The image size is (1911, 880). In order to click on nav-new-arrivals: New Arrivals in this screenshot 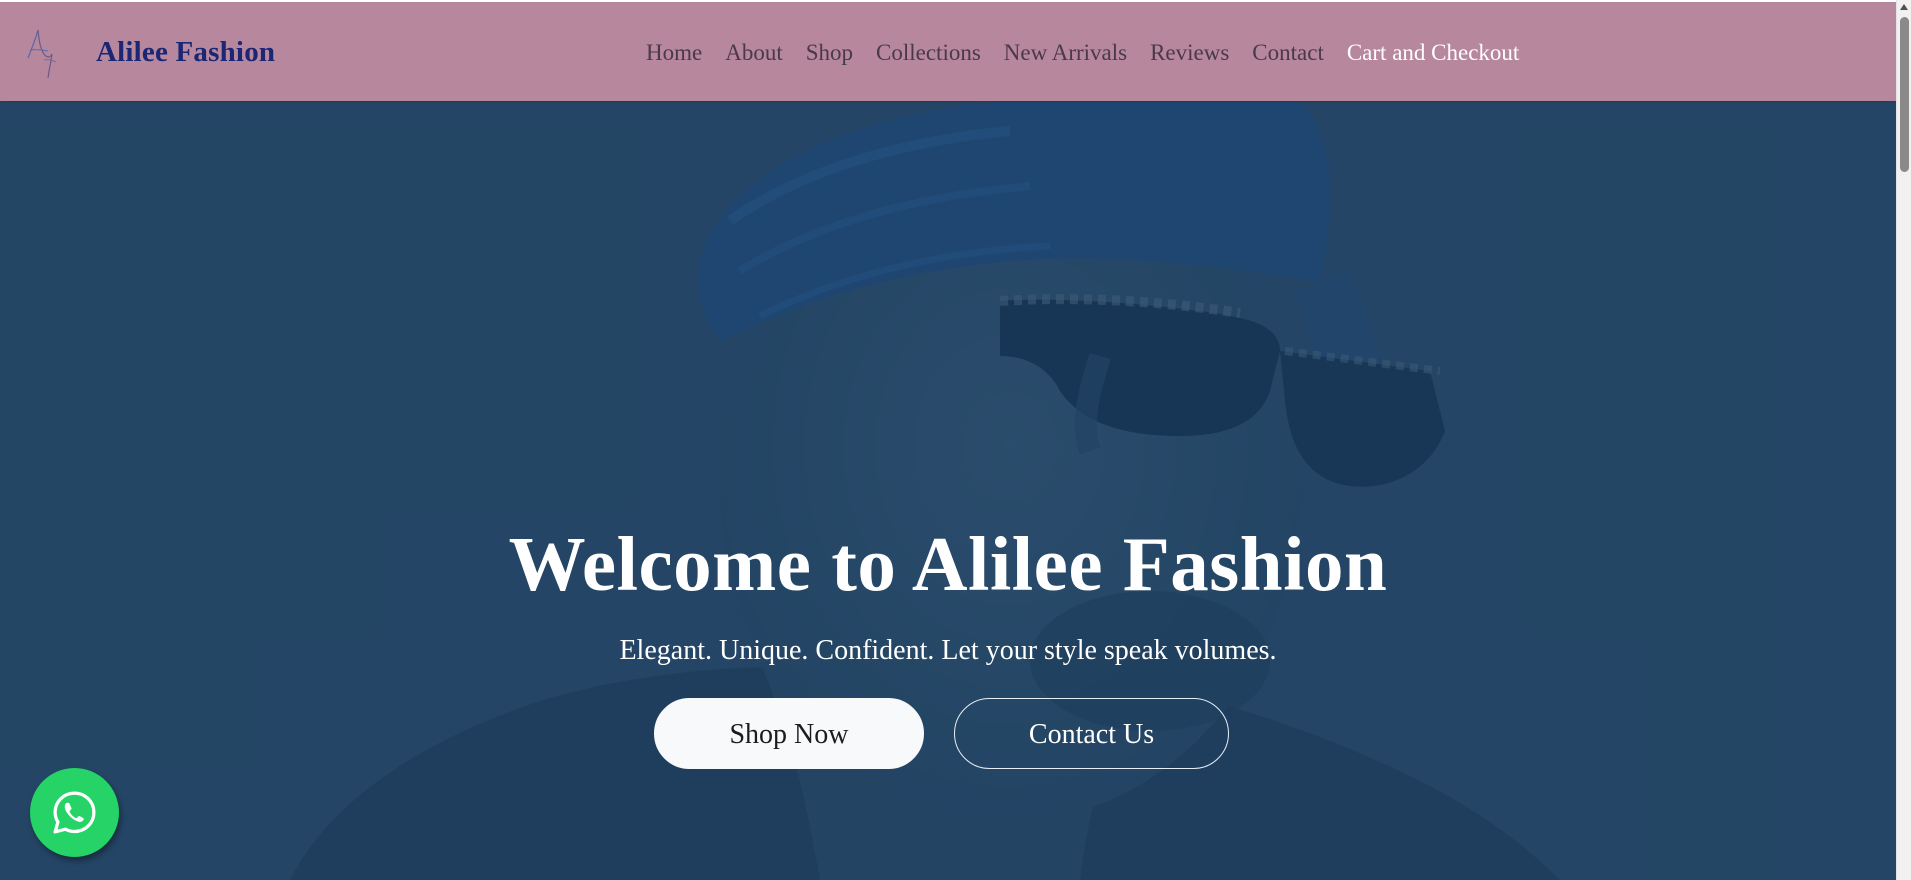, I will do `click(1065, 53)`.